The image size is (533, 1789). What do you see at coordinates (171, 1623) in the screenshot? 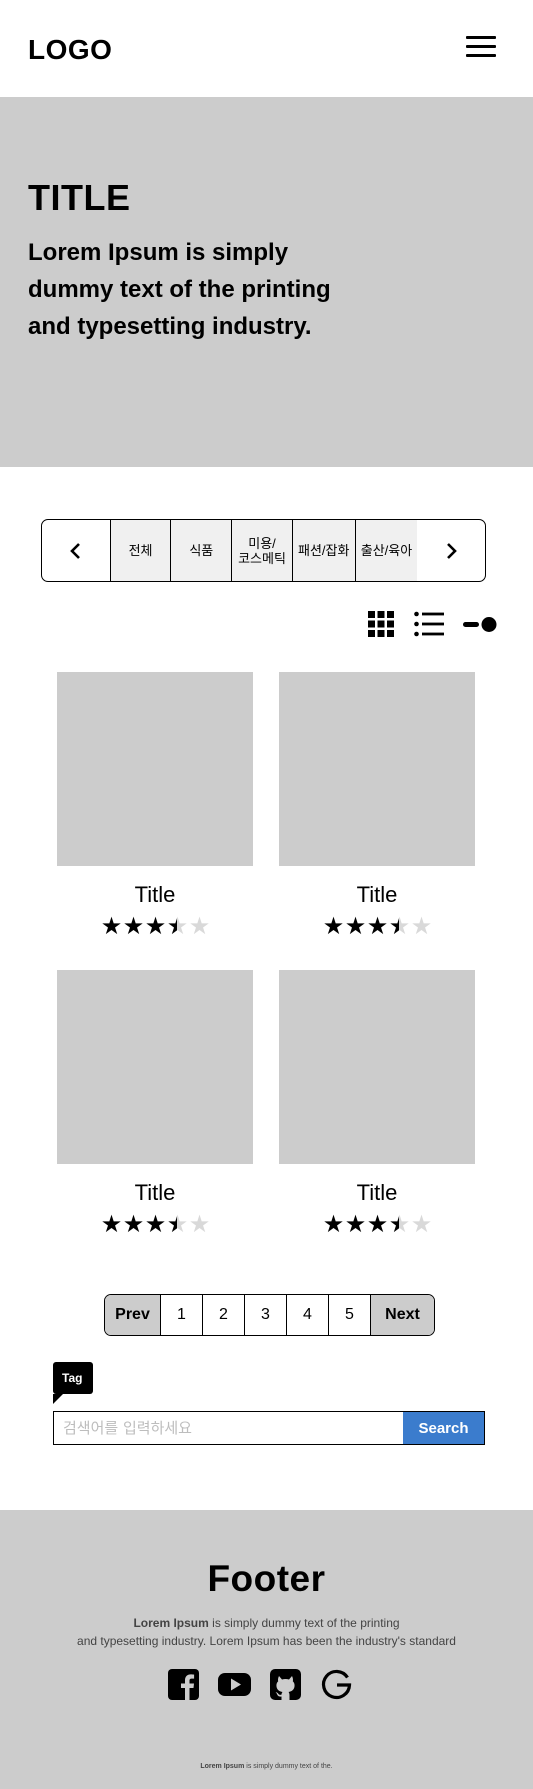
I see `footer-text-bold: Lorem Ipsum` at bounding box center [171, 1623].